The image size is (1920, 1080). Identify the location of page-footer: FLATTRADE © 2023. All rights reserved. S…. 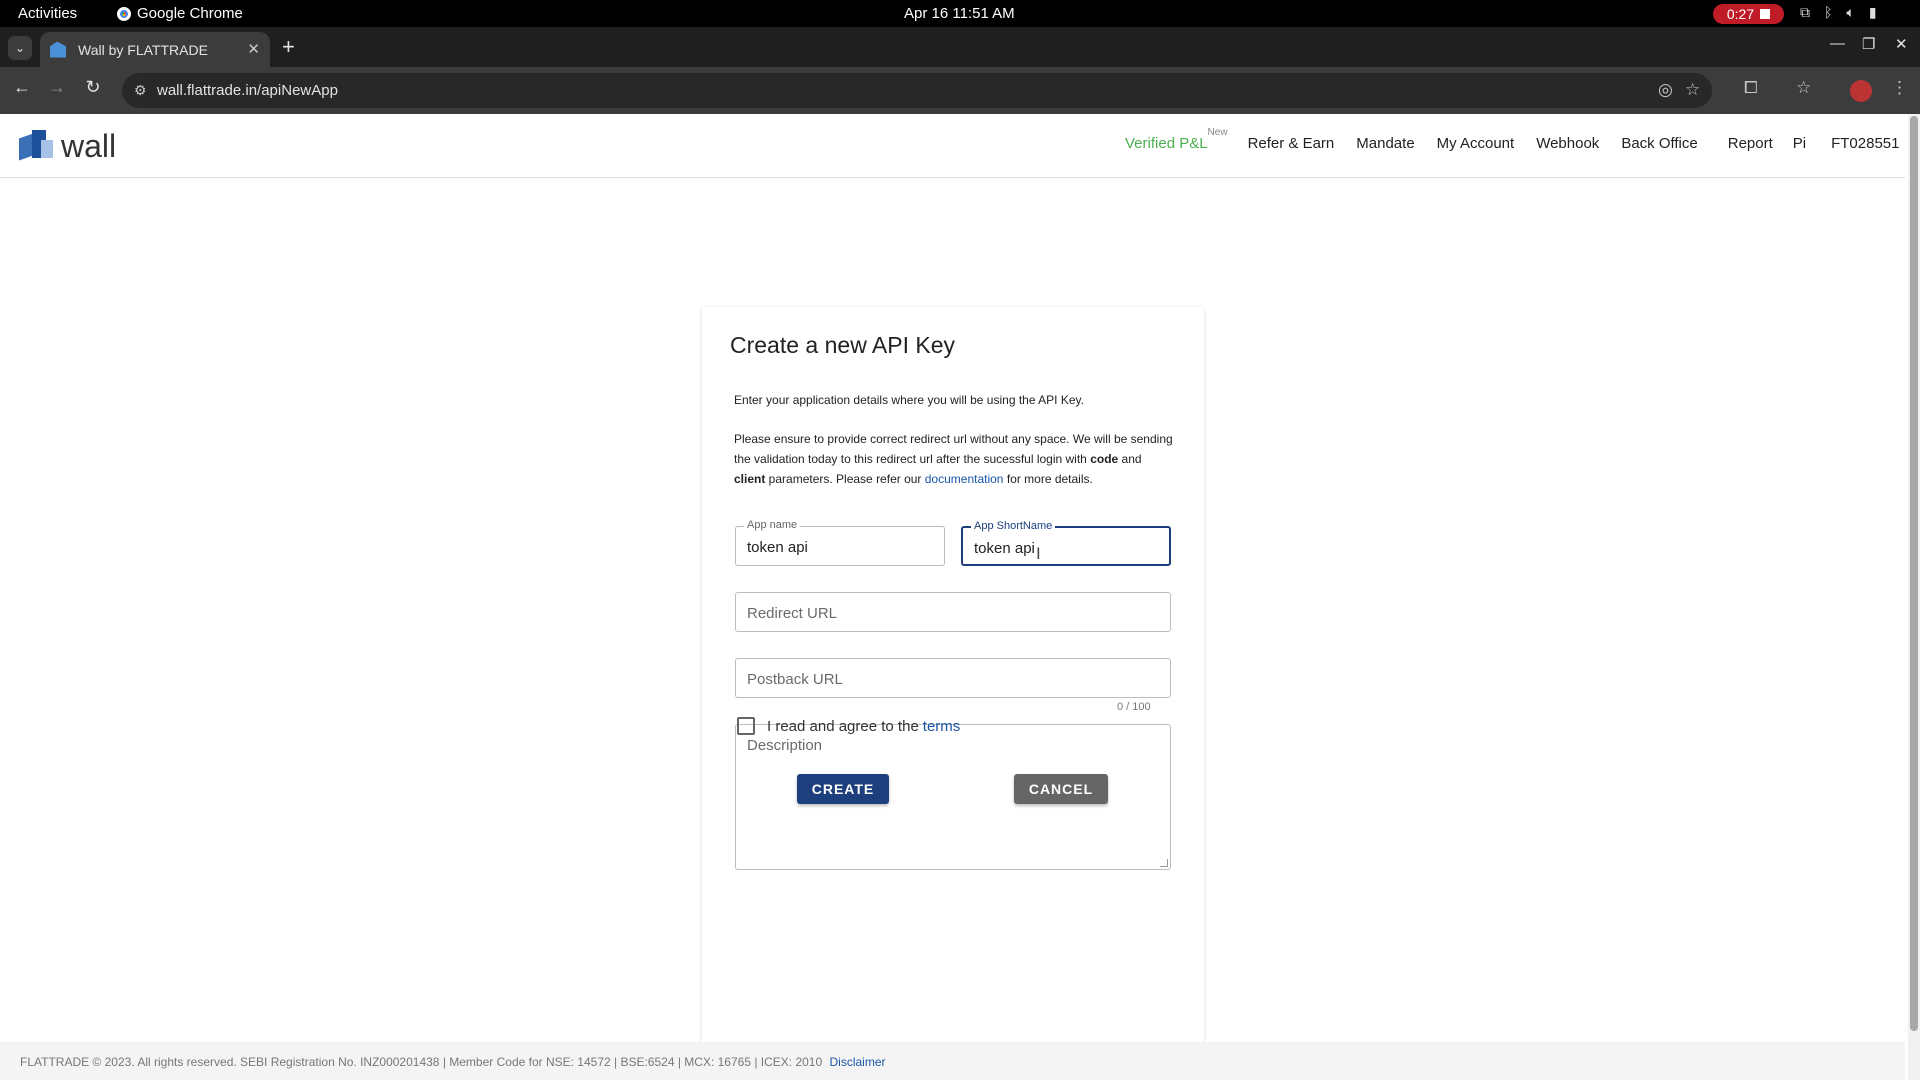
(952, 1061).